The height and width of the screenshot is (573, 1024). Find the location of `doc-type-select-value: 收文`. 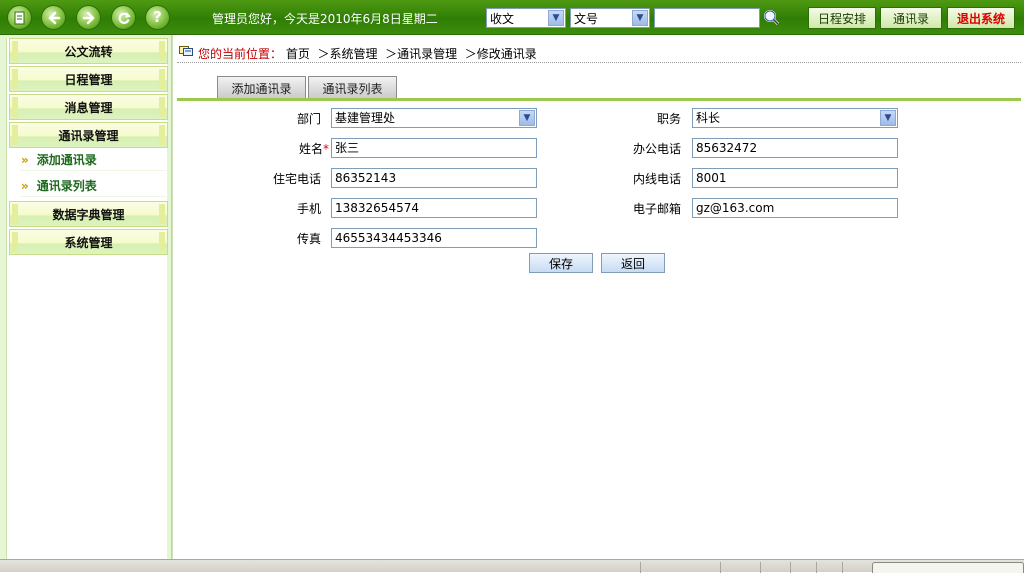

doc-type-select-value: 收文 is located at coordinates (502, 19).